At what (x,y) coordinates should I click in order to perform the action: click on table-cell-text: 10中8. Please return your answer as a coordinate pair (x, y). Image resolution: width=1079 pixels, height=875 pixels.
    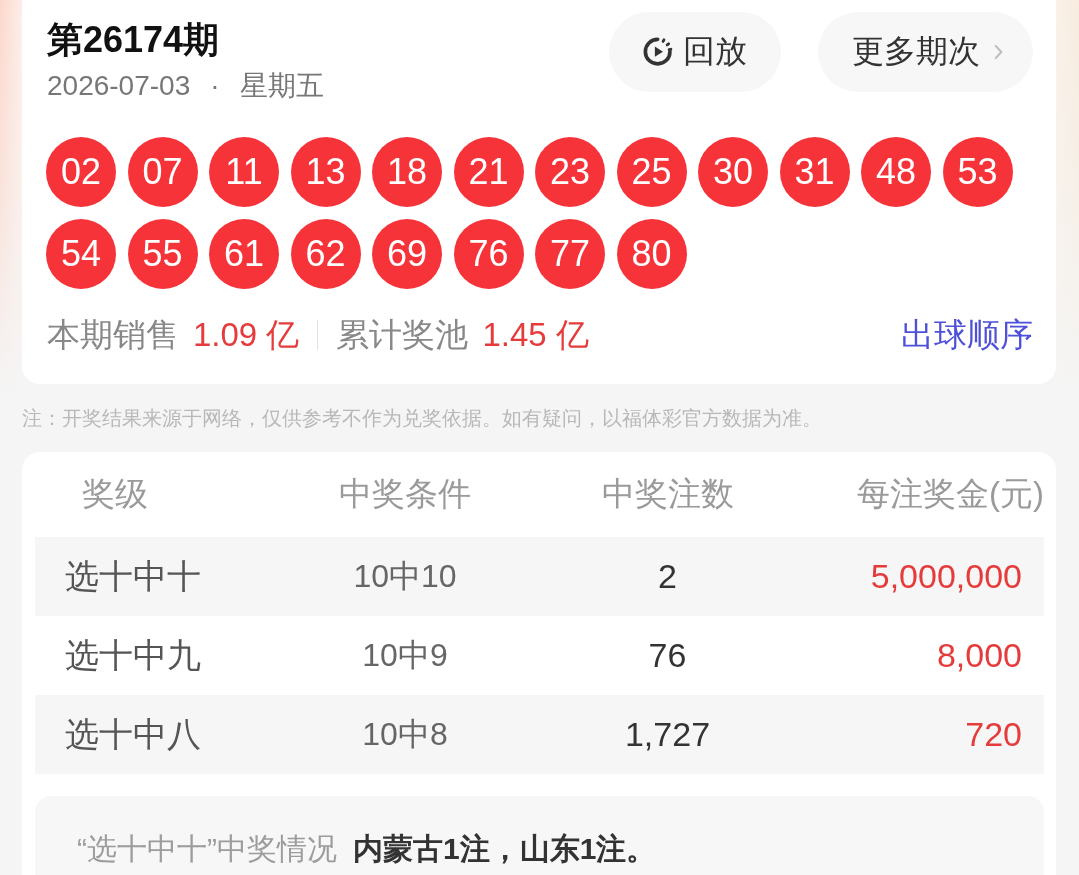
    Looking at the image, I should click on (405, 734).